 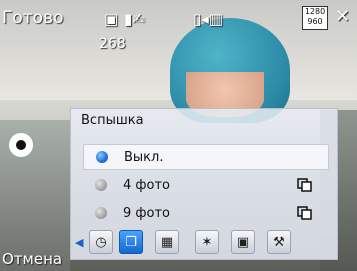 I want to click on shots-remaining: 268, so click(x=112, y=44).